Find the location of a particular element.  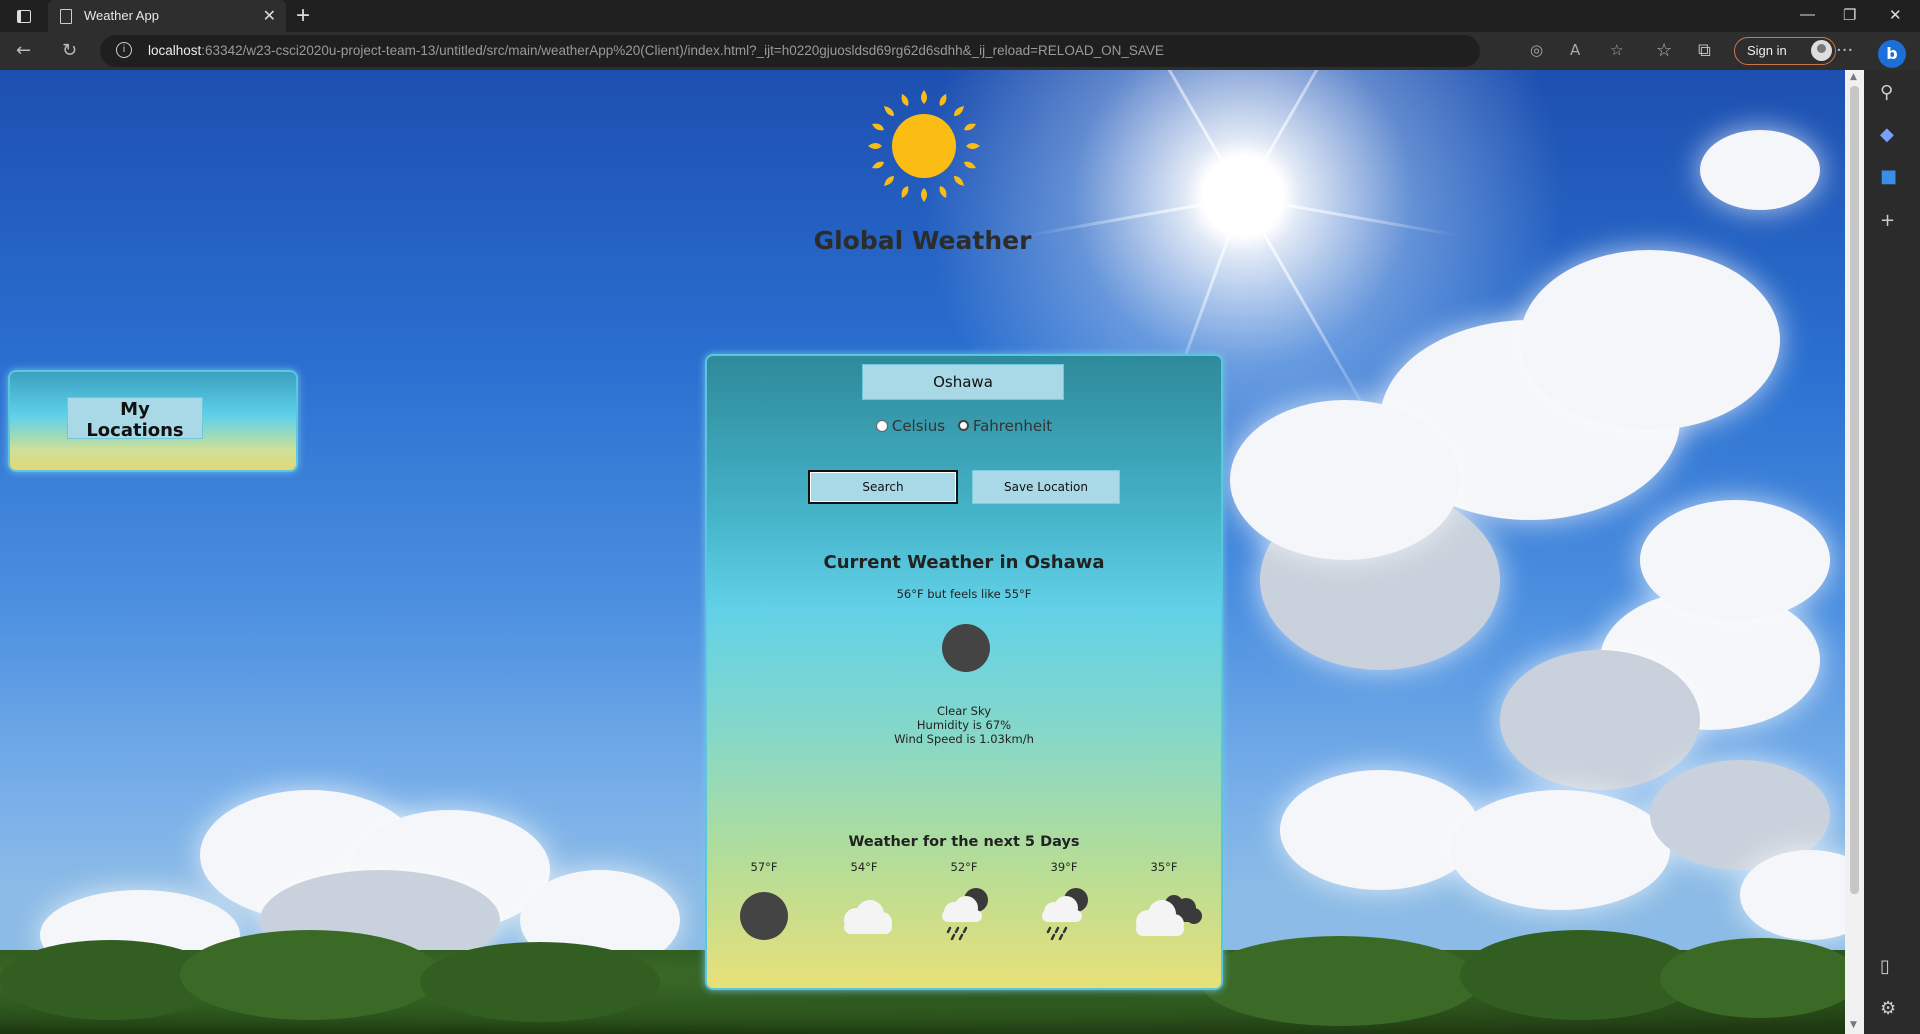

refresh-icon: ↻ is located at coordinates (69, 50).